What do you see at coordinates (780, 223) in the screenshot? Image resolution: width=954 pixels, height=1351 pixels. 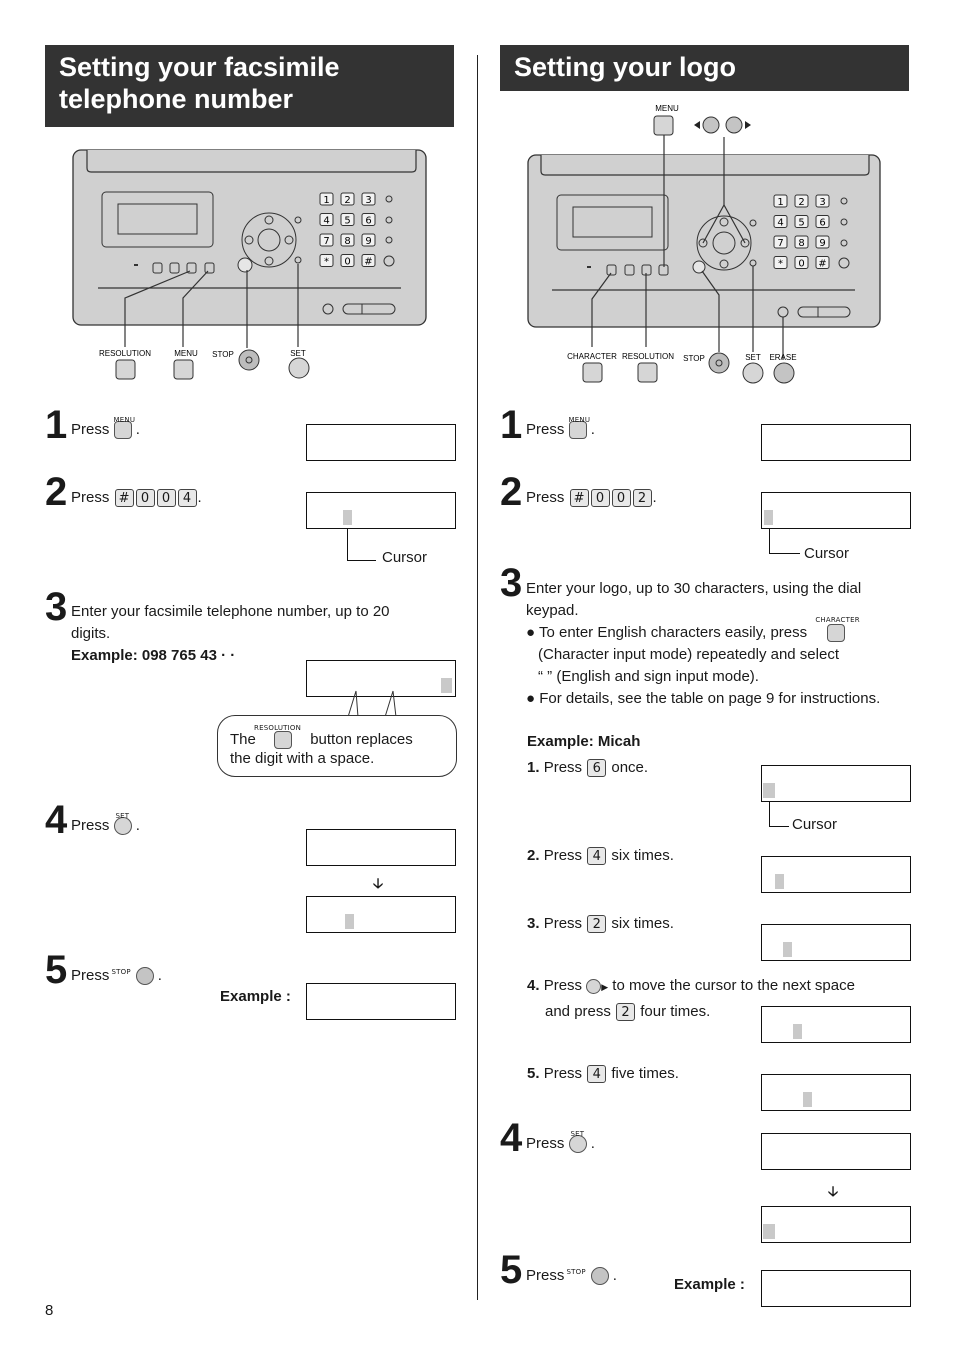 I see `keypad-key-label: 4` at bounding box center [780, 223].